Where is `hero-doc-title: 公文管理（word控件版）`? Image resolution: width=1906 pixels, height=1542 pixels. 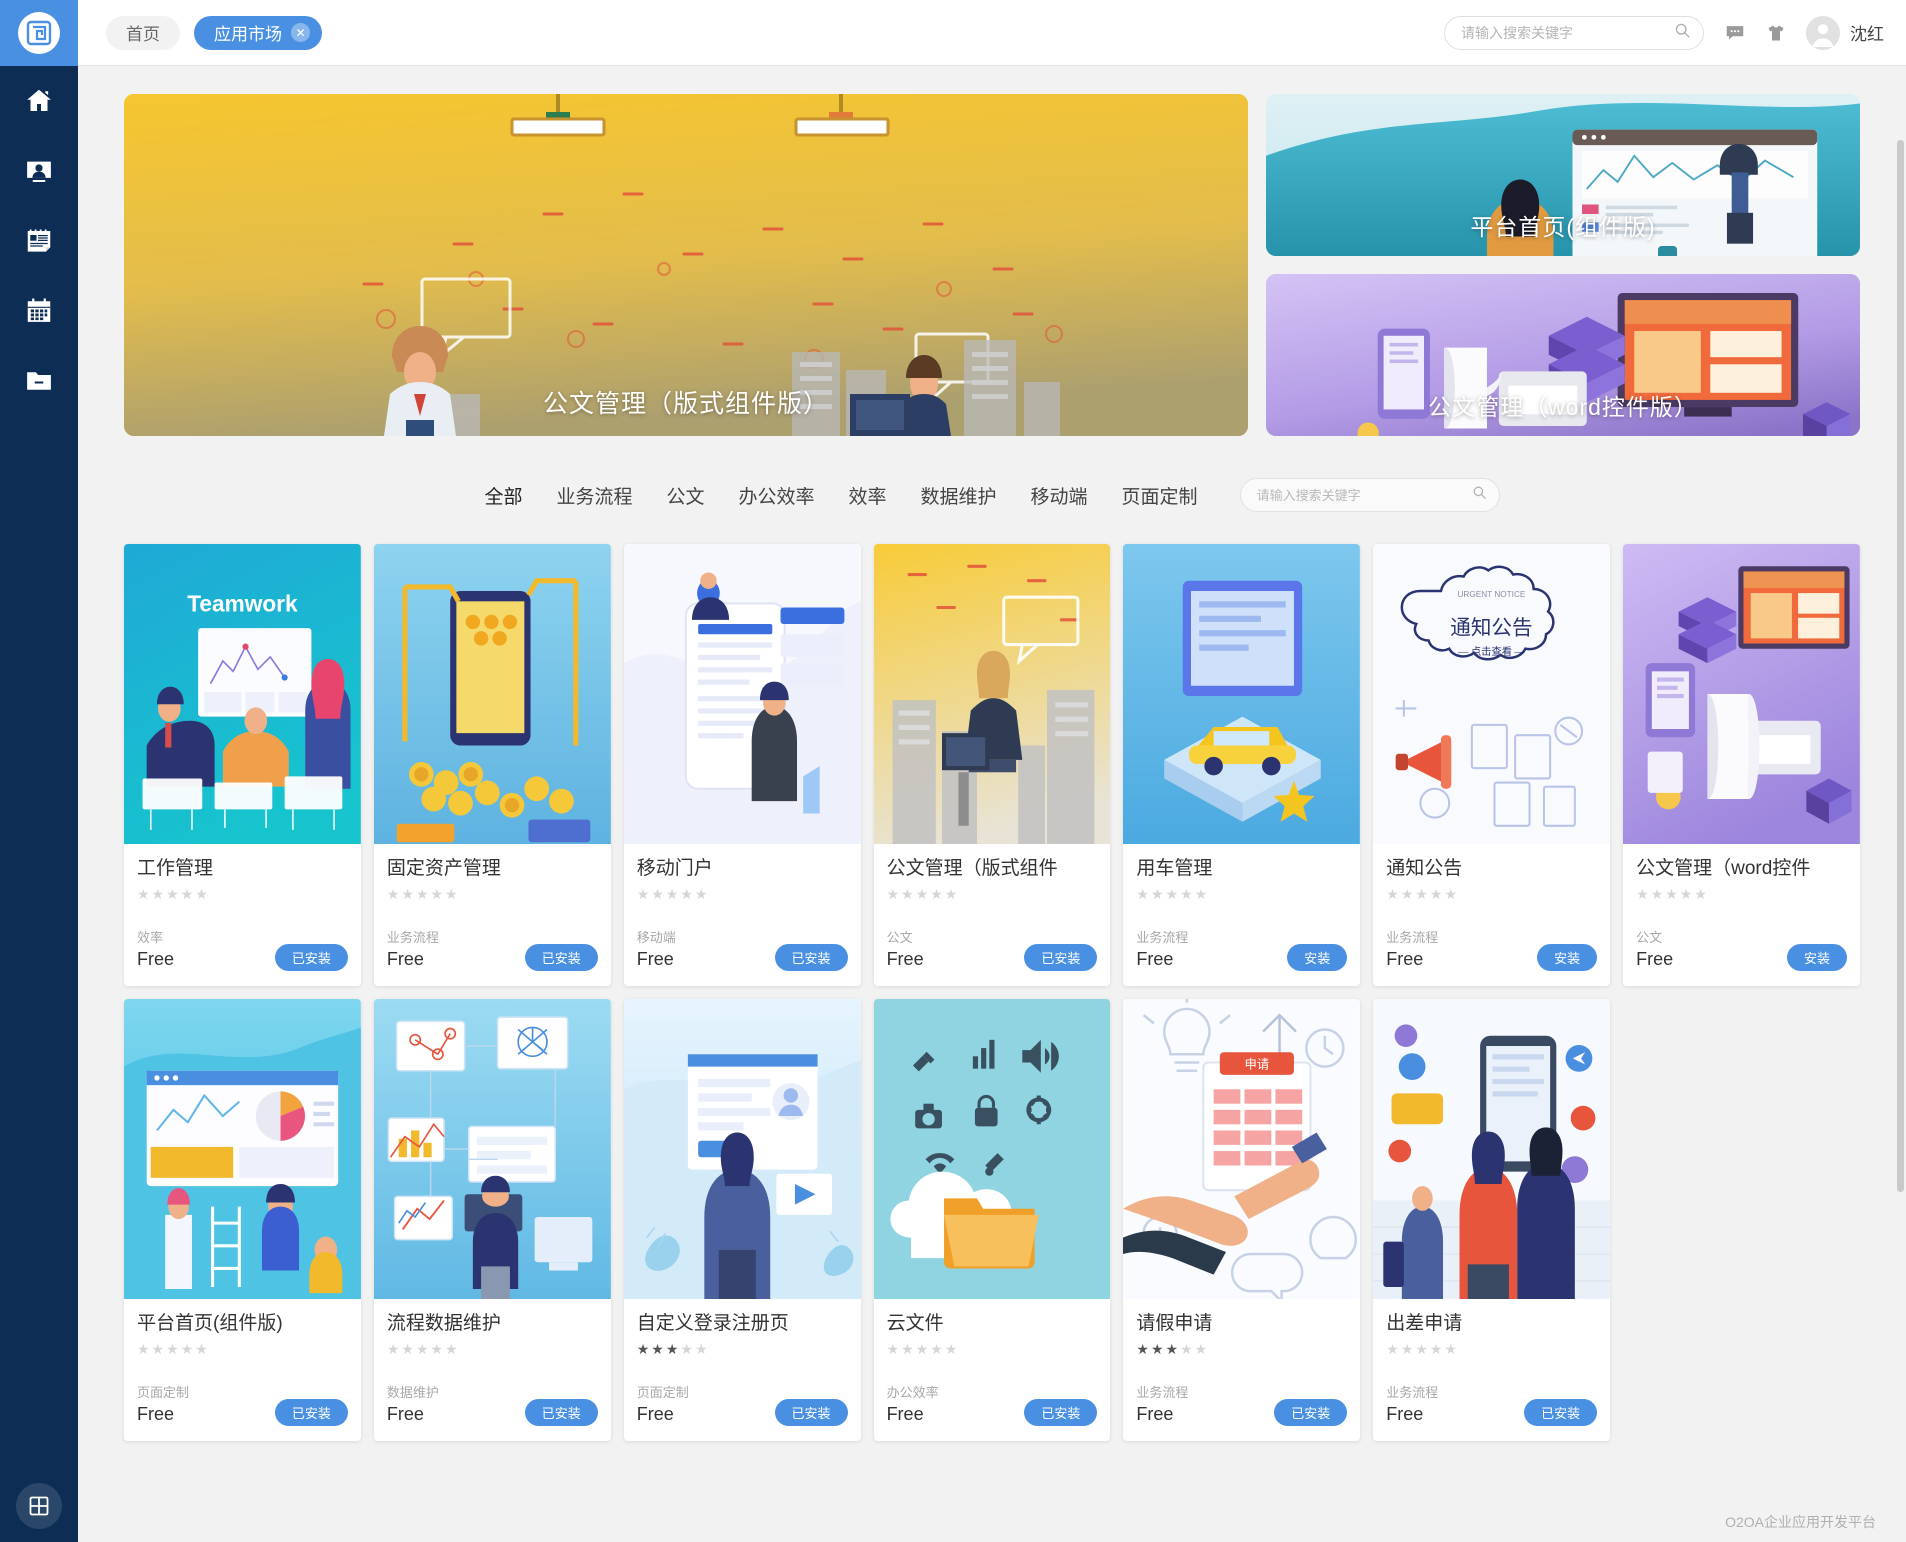
hero-doc-title: 公文管理（word控件版） is located at coordinates (1563, 407).